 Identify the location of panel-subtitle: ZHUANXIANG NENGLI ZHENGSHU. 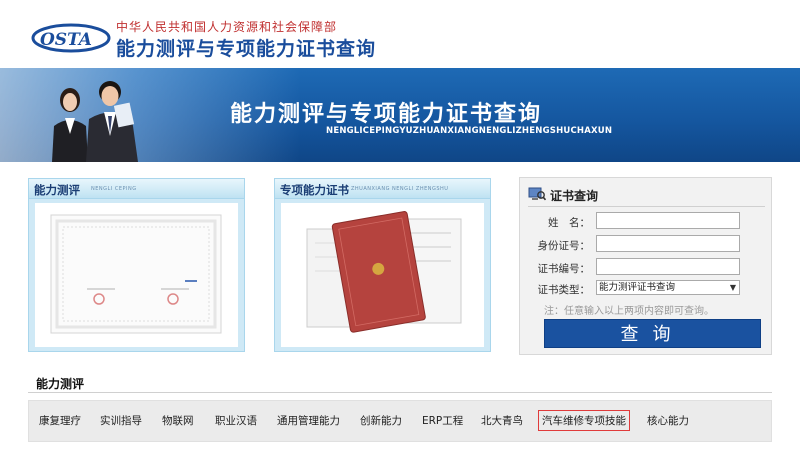
(400, 189).